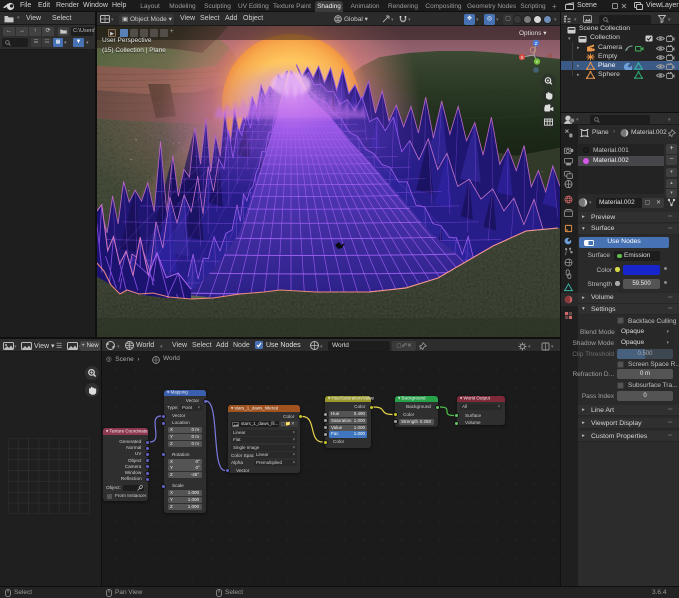 Image resolution: width=679 pixels, height=598 pixels. What do you see at coordinates (536, 43) in the screenshot?
I see `svg-text: Z` at bounding box center [536, 43].